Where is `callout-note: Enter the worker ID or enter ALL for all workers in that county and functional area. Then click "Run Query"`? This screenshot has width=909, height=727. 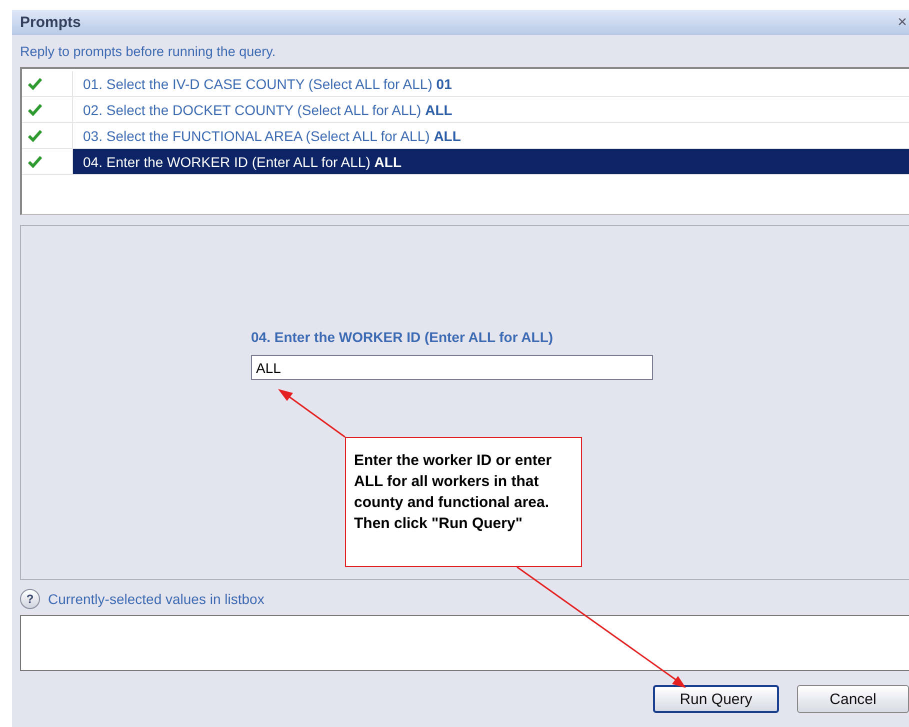 callout-note: Enter the worker ID or enter ALL for all workers in that county and functional area. Then click "Run Query" is located at coordinates (463, 502).